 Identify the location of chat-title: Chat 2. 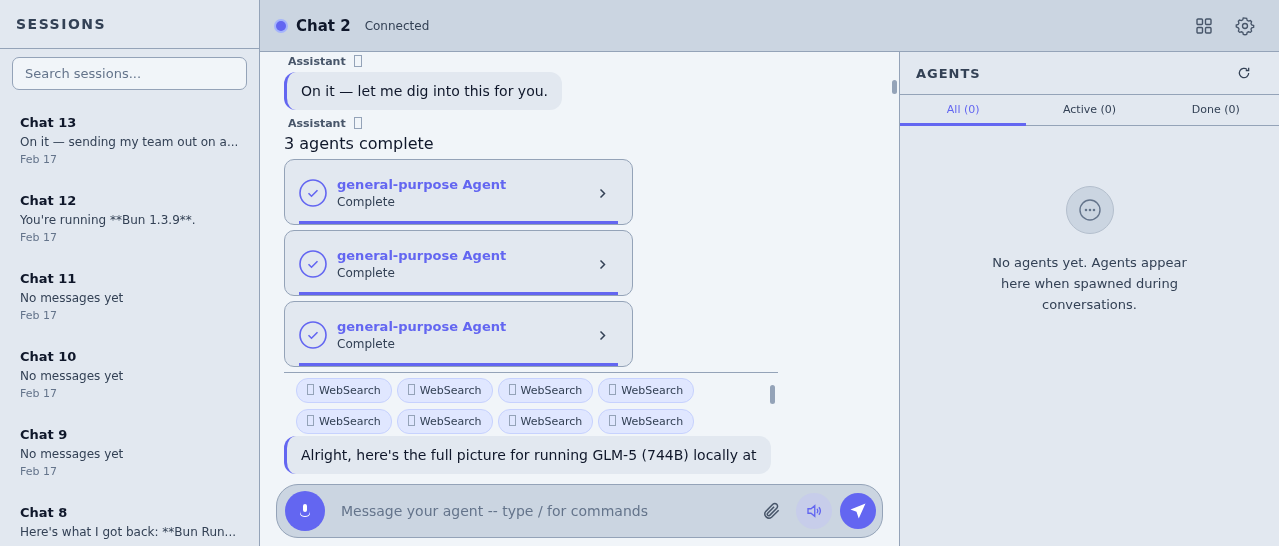
(323, 25).